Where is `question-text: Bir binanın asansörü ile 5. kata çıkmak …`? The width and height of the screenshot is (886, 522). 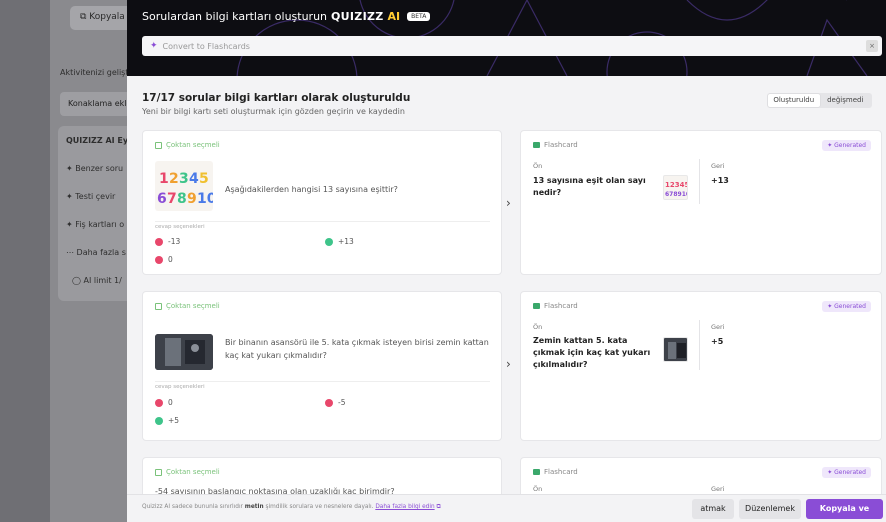 question-text: Bir binanın asansörü ile 5. kata çıkmak … is located at coordinates (357, 349).